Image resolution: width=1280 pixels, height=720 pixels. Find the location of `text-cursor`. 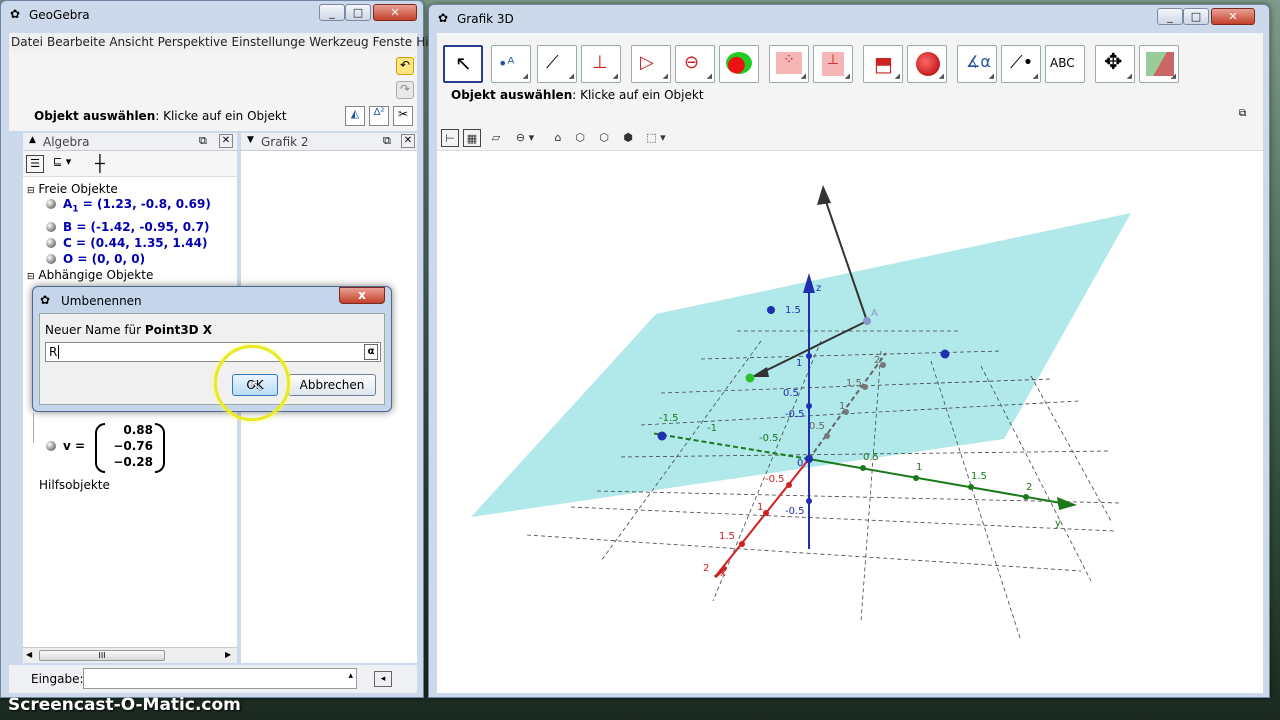

text-cursor is located at coordinates (58, 352).